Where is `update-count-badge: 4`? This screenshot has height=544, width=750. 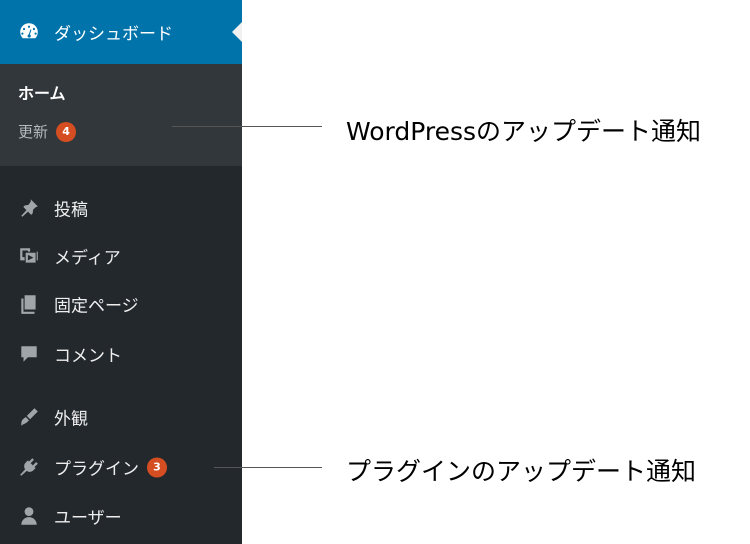
update-count-badge: 4 is located at coordinates (66, 131).